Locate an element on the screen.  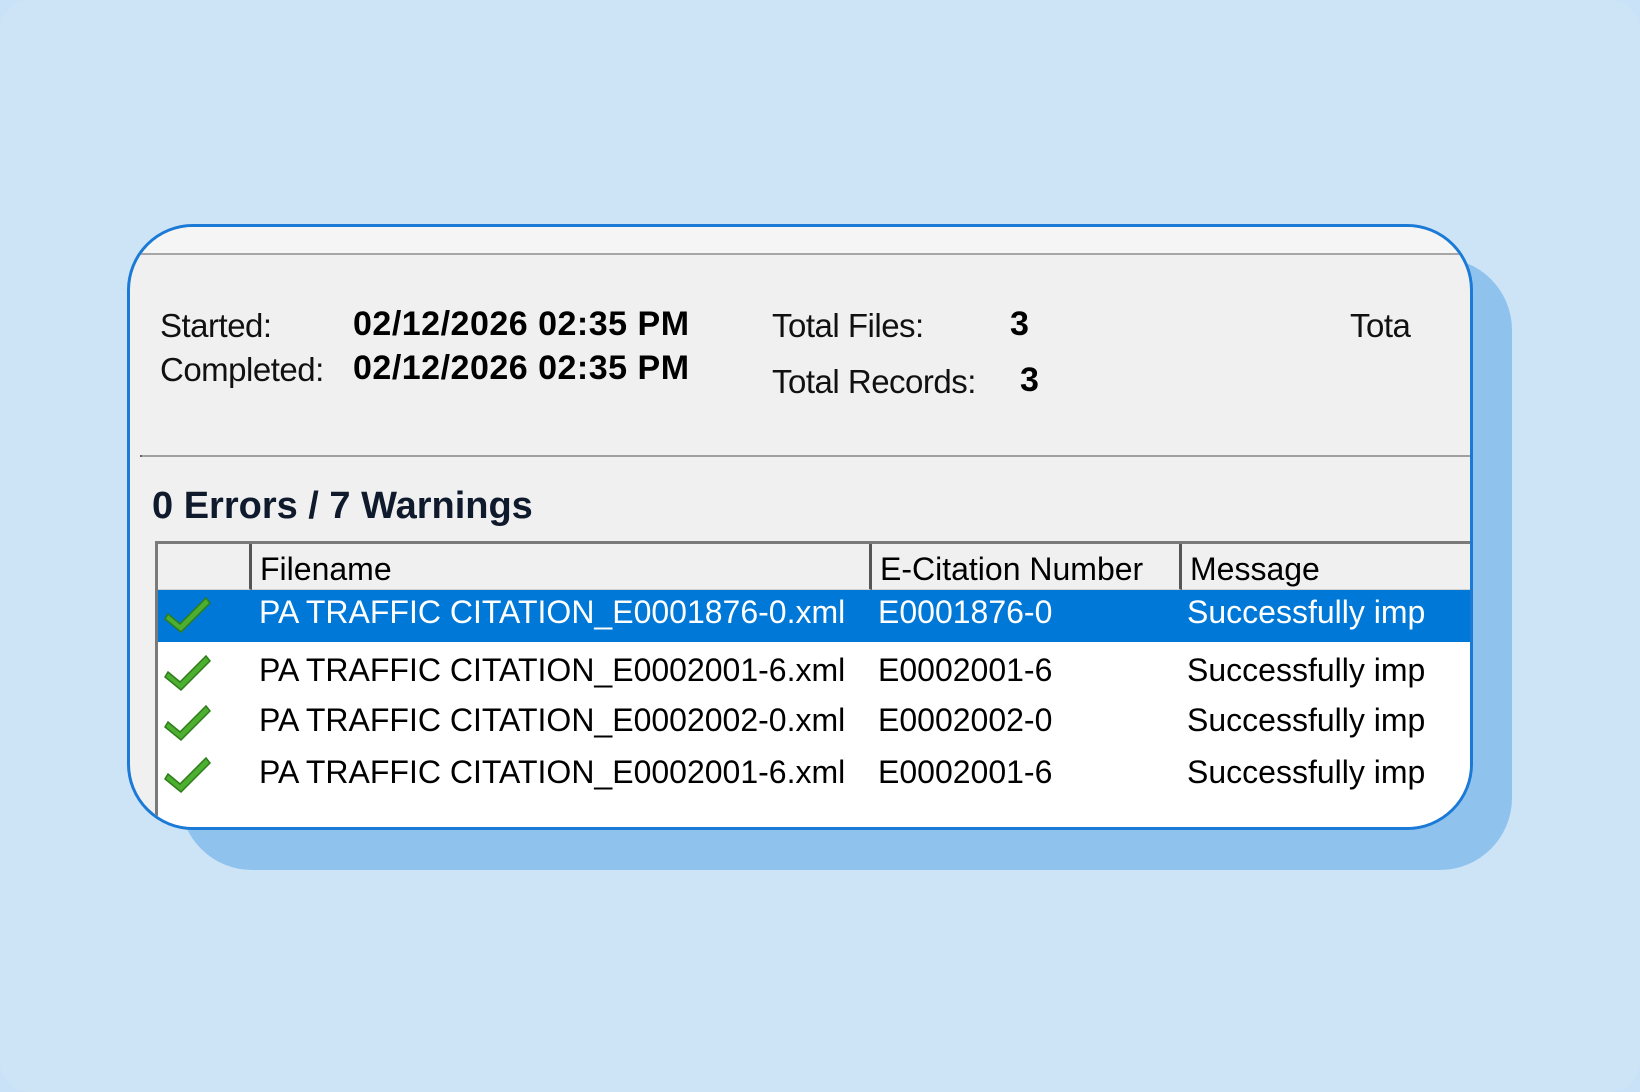
total-records-value: 3 is located at coordinates (1030, 380).